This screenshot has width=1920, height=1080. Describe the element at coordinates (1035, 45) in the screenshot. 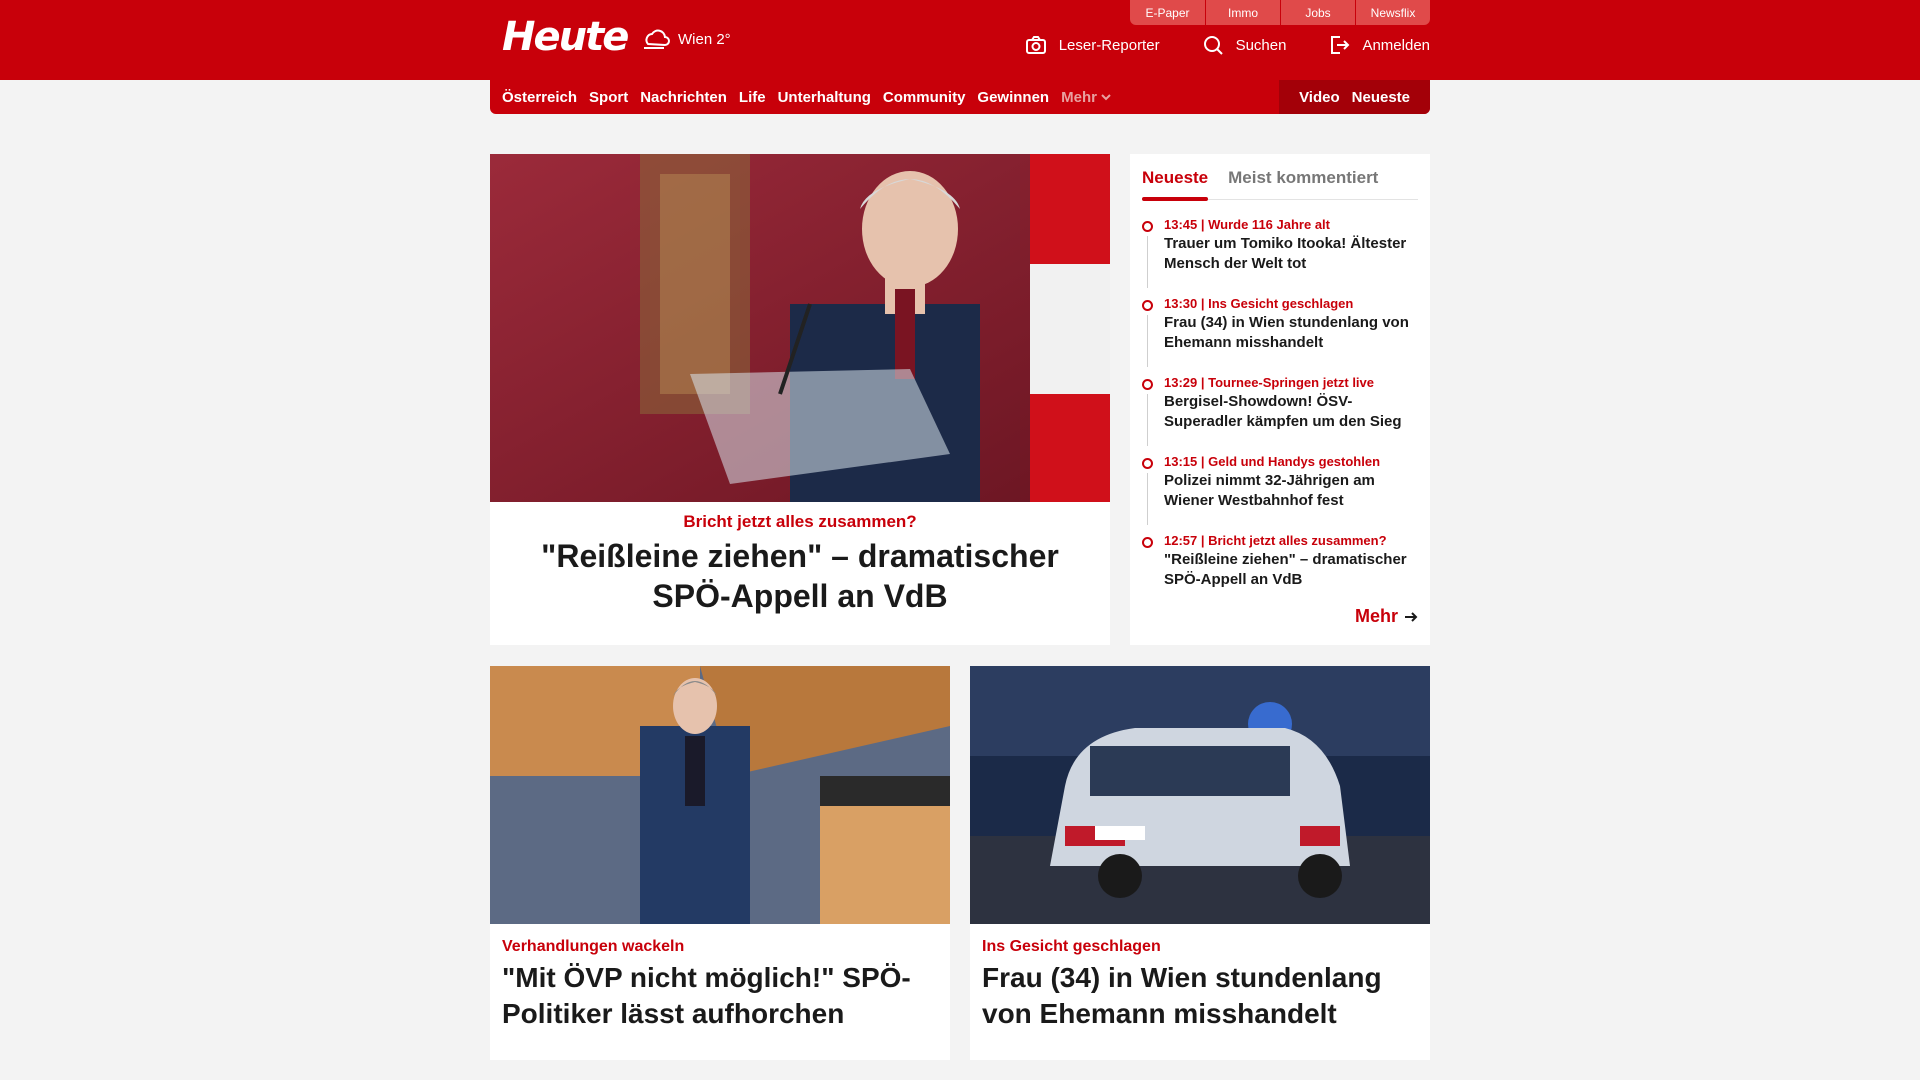

I see `camera-icon` at that location.